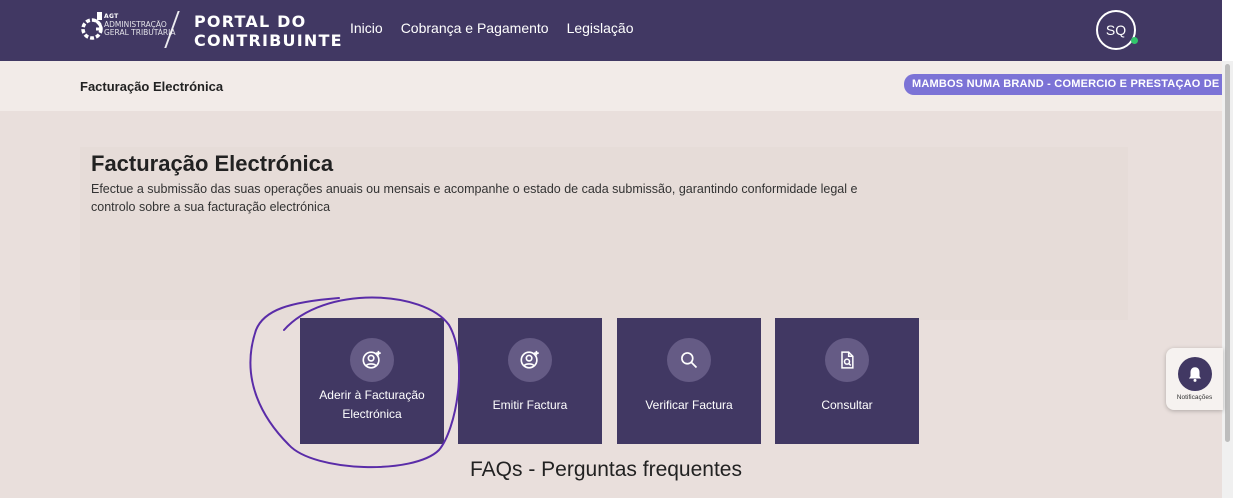  Describe the element at coordinates (92, 26) in the screenshot. I see `agt-logo-icon` at that location.